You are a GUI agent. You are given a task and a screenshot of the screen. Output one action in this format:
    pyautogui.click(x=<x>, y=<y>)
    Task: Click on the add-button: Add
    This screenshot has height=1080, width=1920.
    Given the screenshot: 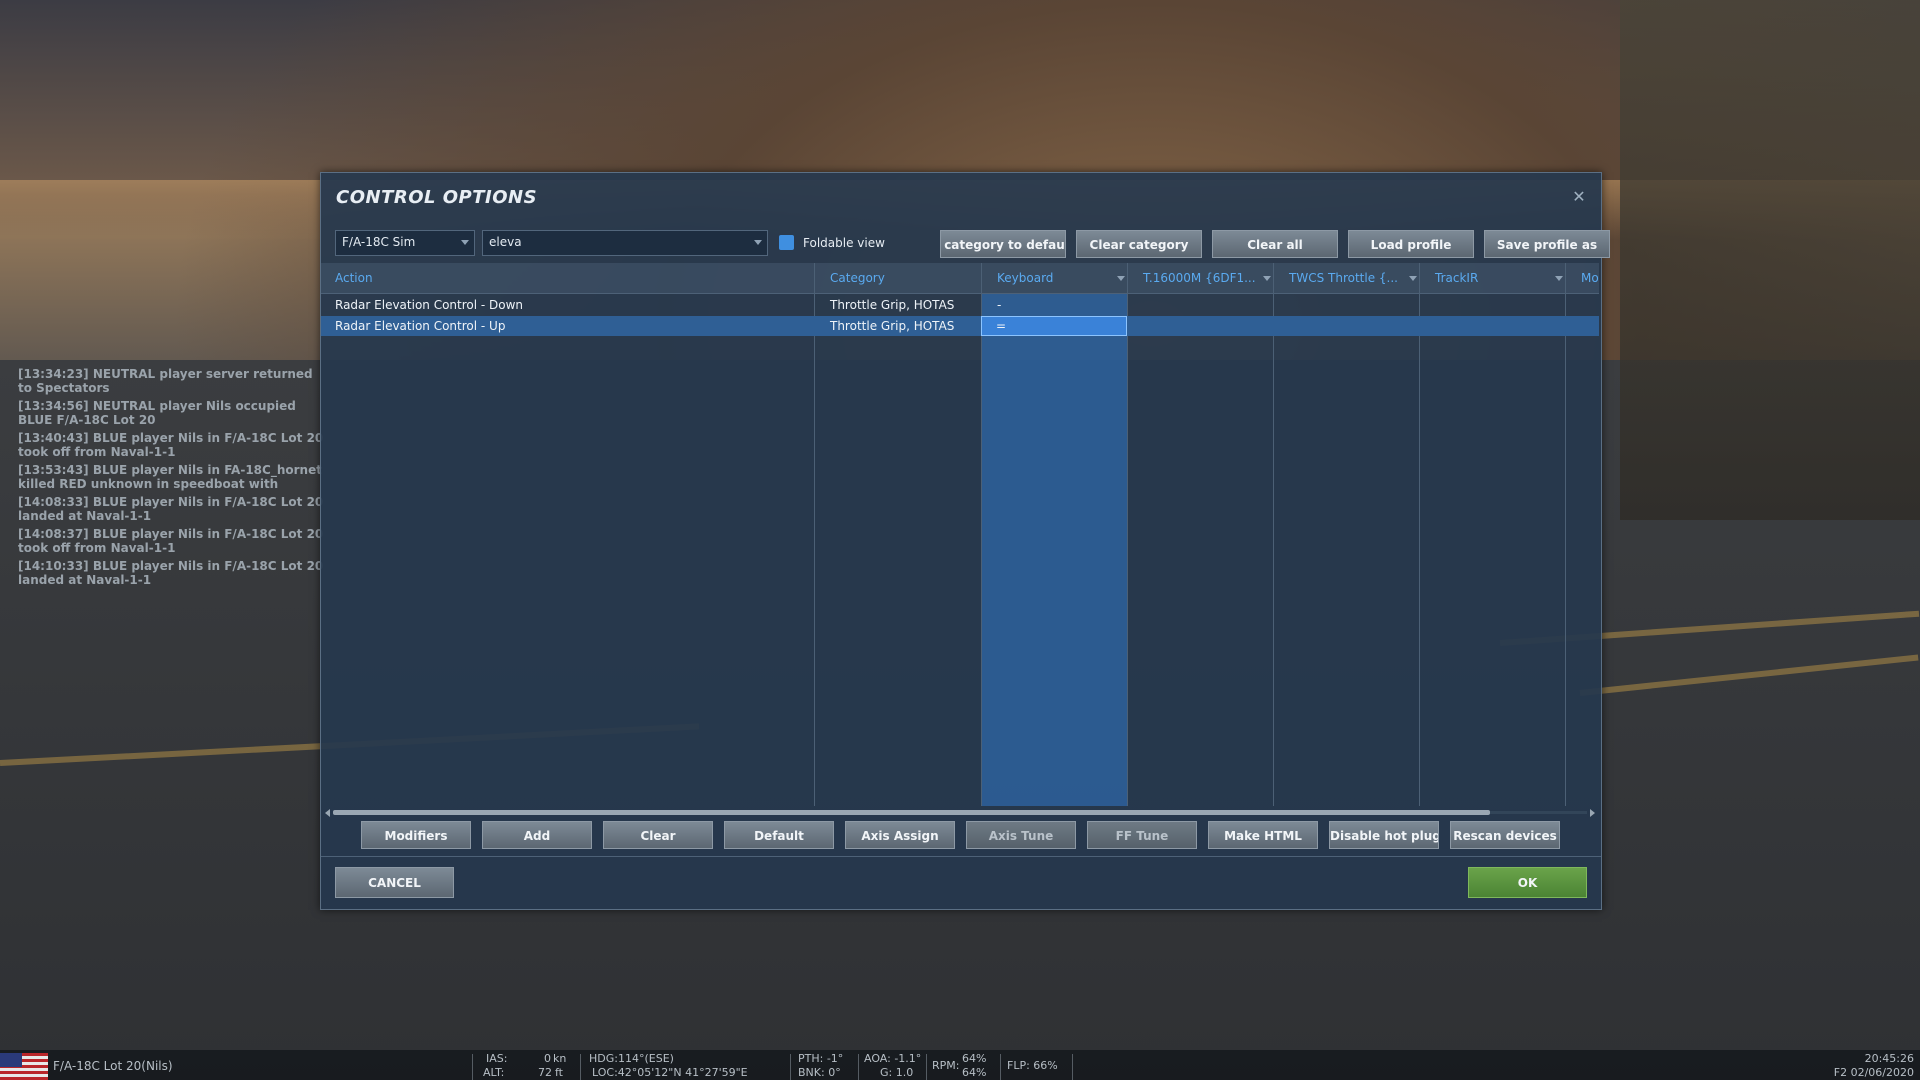 What is the action you would take?
    pyautogui.click(x=537, y=835)
    